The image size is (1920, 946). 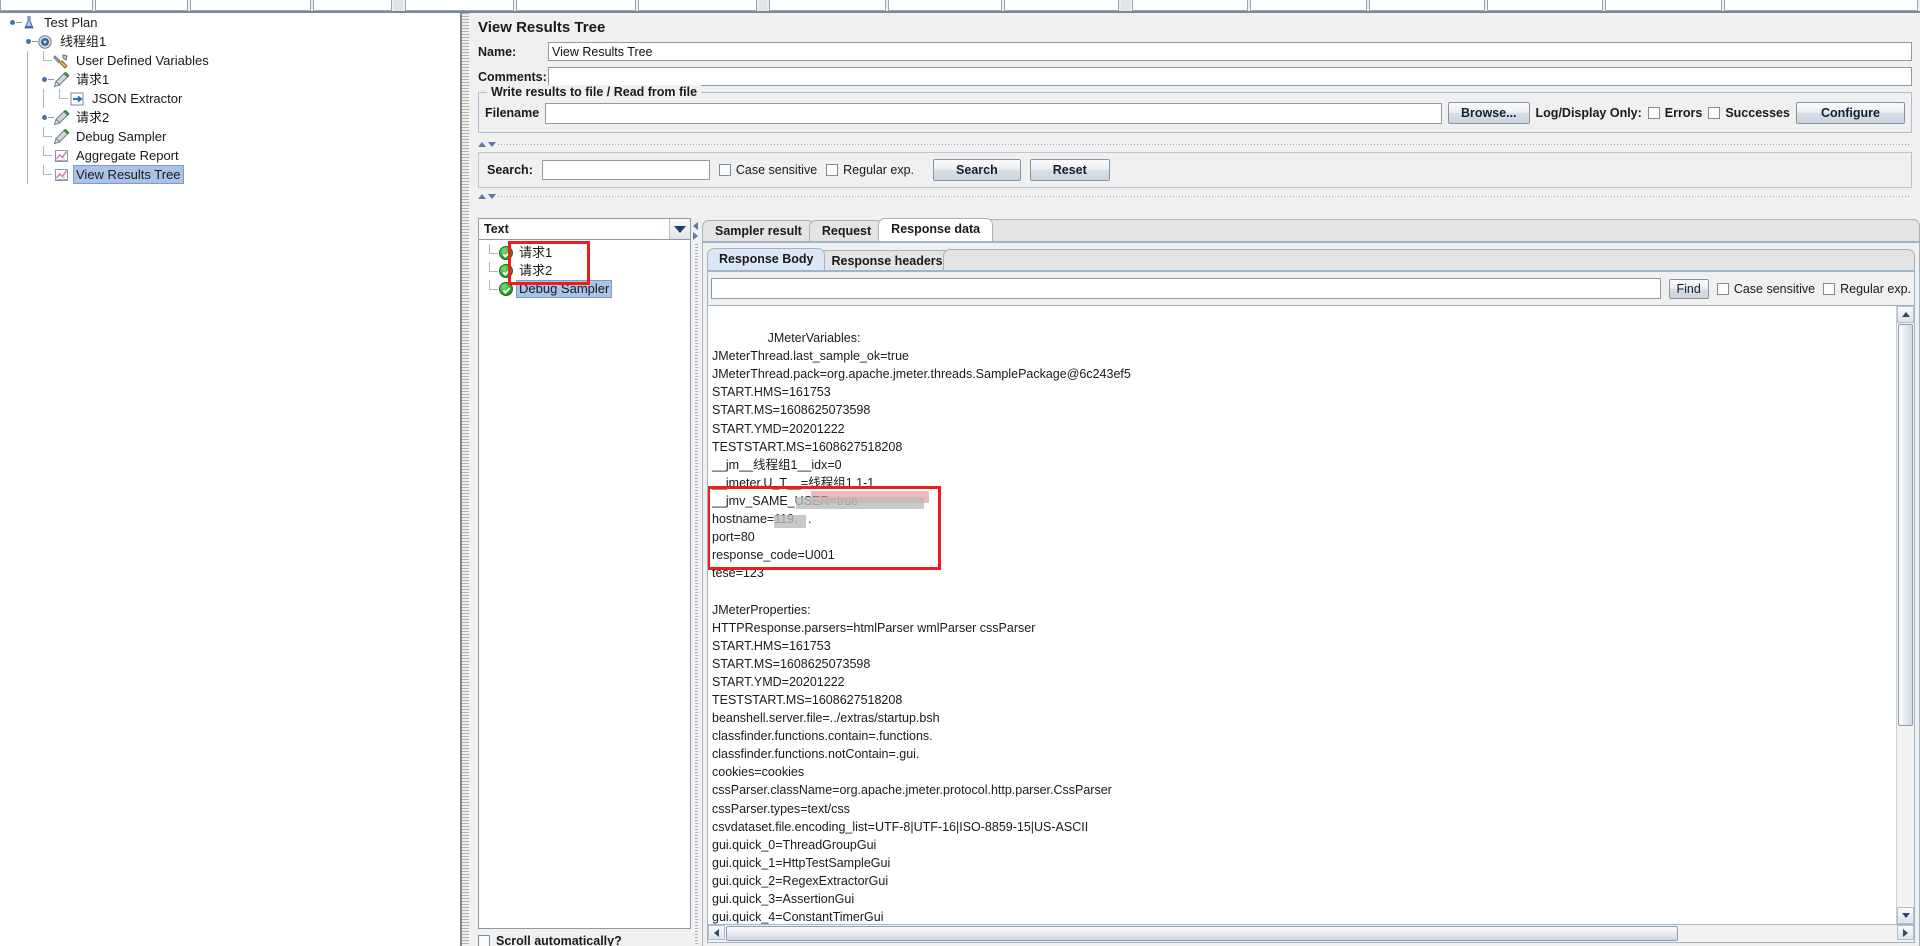 I want to click on toolbar-button-shutdown, so click(x=1545, y=5).